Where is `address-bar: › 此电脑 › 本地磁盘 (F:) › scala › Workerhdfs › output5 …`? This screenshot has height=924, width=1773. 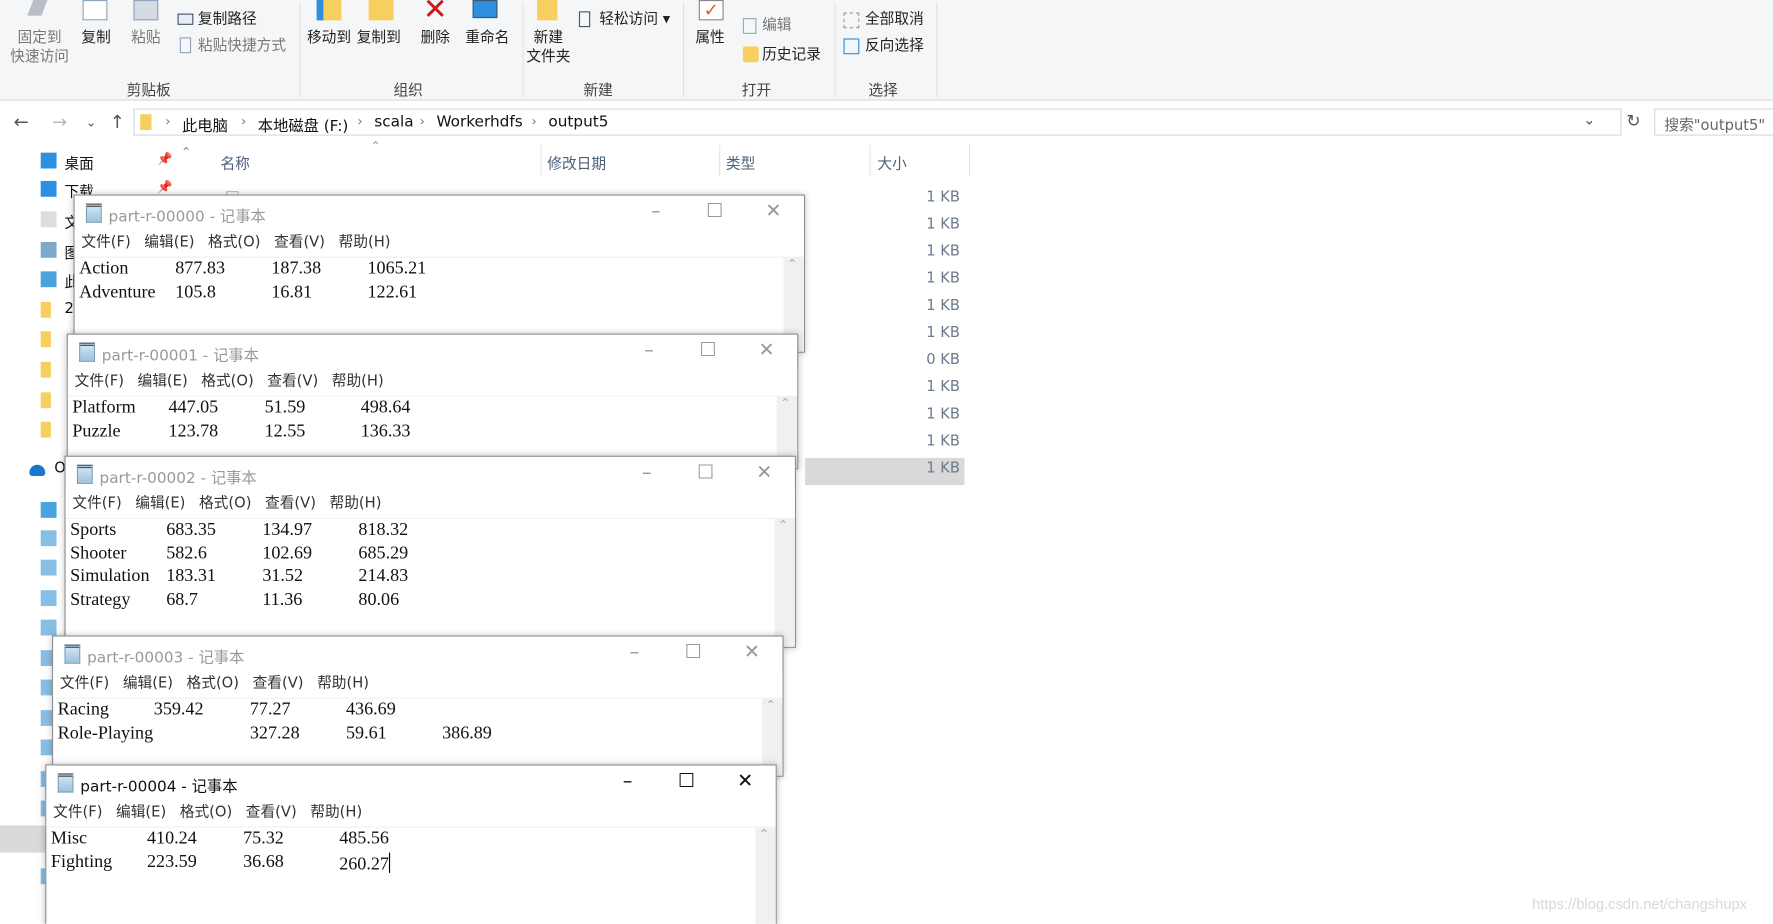
address-bar: › 此电脑 › 本地磁盘 (F:) › scala › Workerhdfs › output5 … is located at coordinates (887, 122).